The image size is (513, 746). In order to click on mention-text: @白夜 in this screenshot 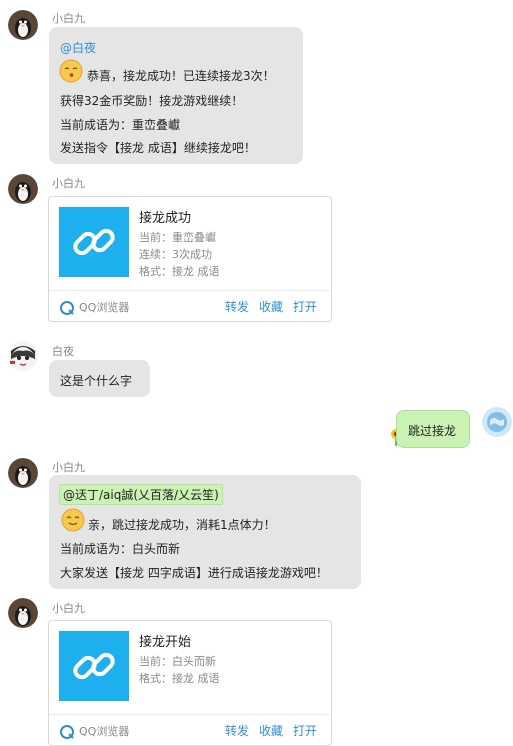, I will do `click(78, 47)`.